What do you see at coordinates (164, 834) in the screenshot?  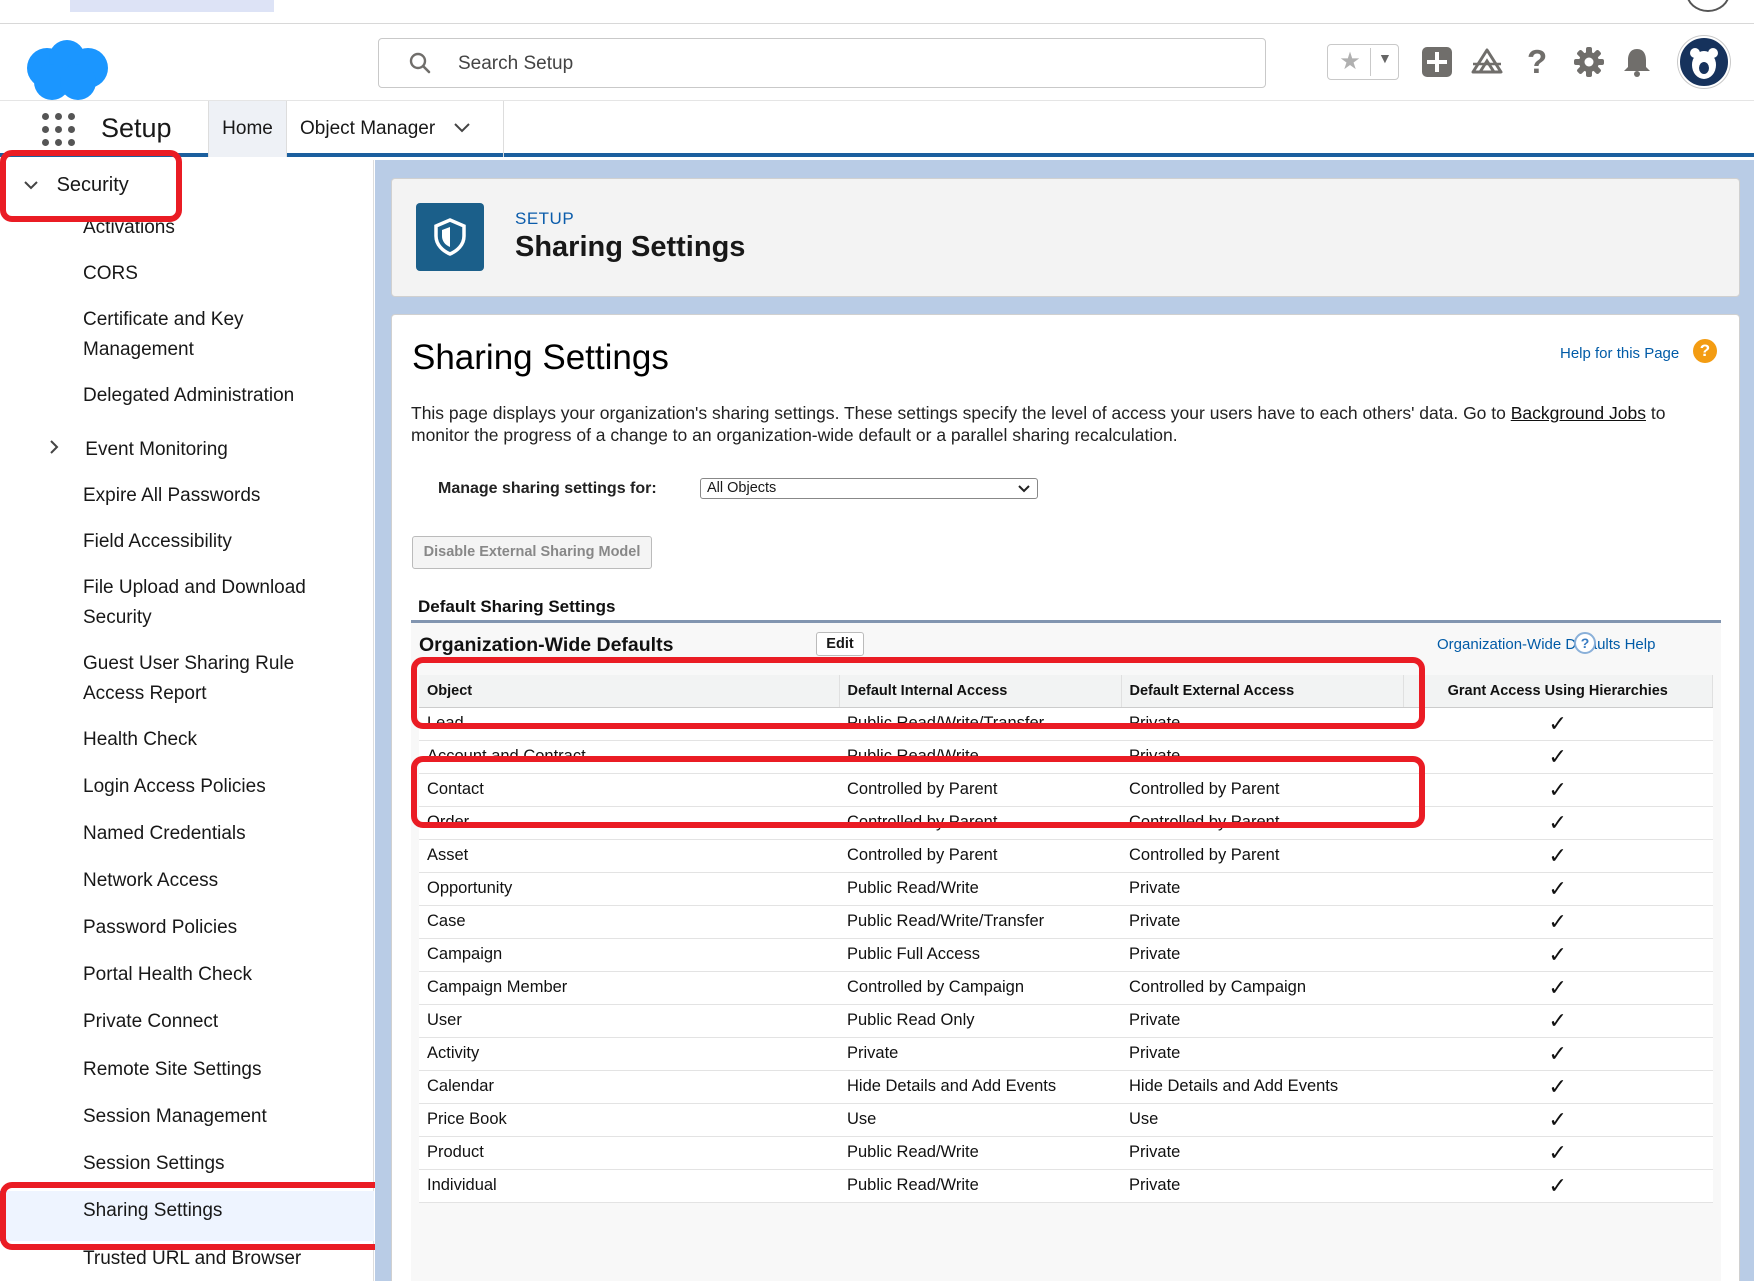 I see `sidebar-item-named-credentials: Named Credentials` at bounding box center [164, 834].